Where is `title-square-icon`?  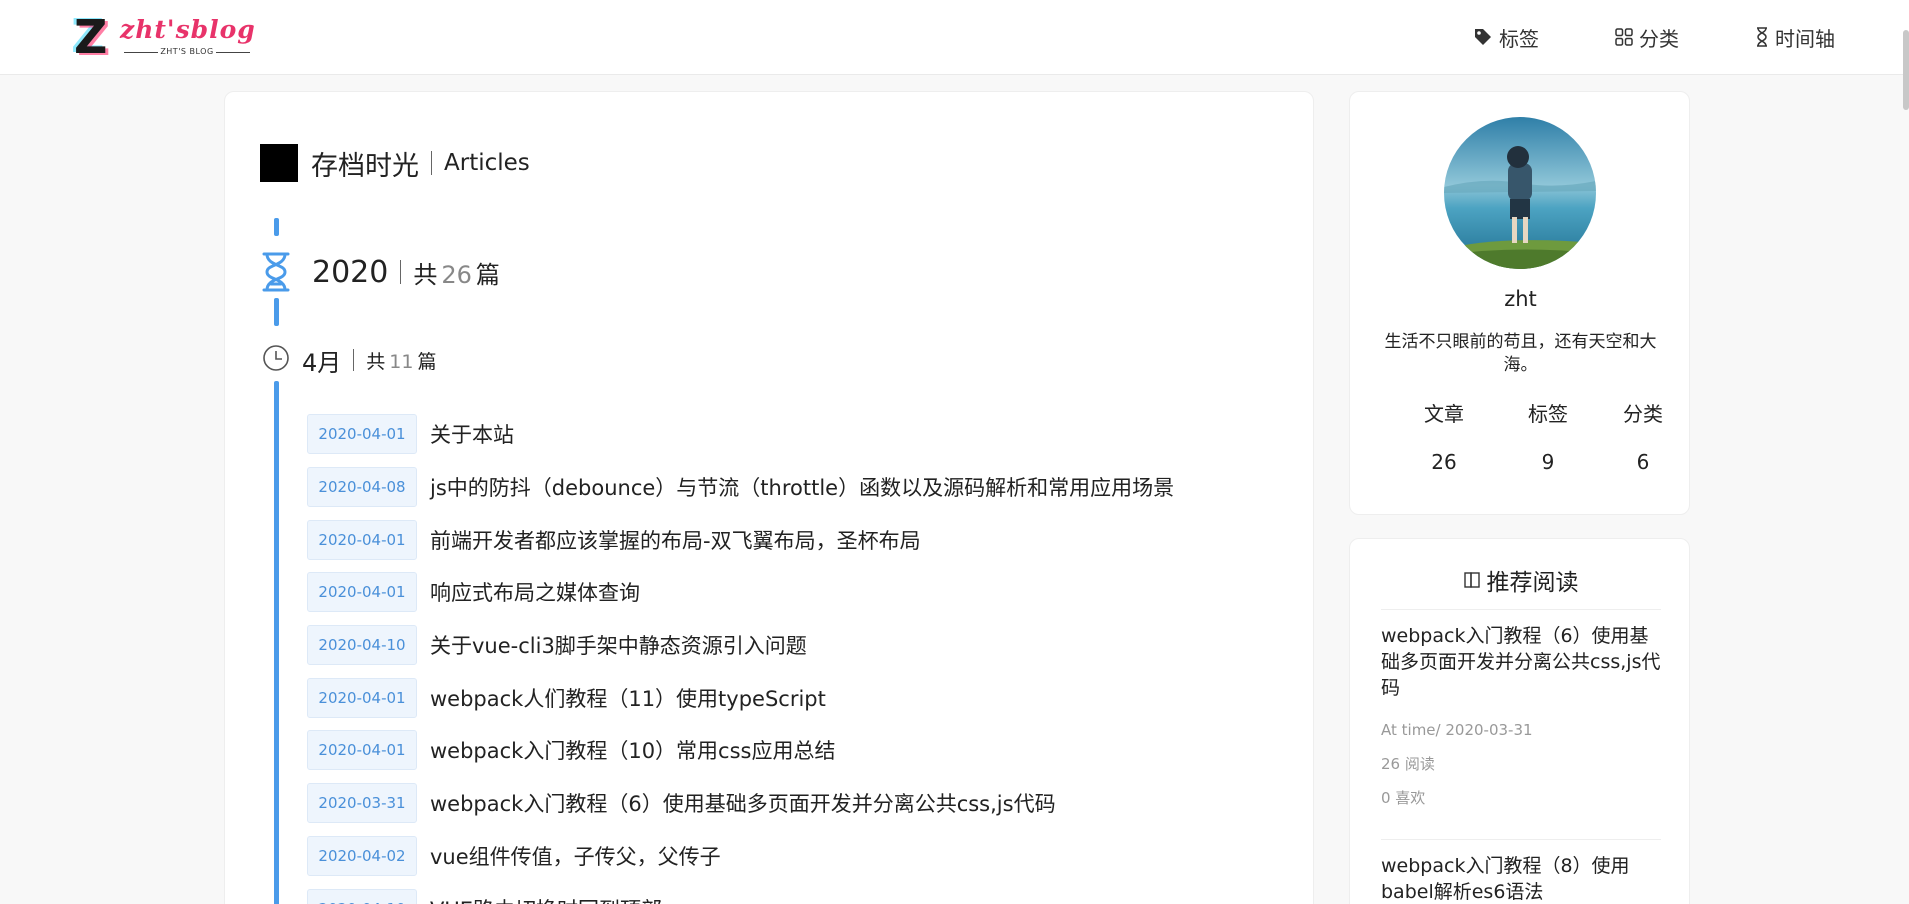
title-square-icon is located at coordinates (279, 163).